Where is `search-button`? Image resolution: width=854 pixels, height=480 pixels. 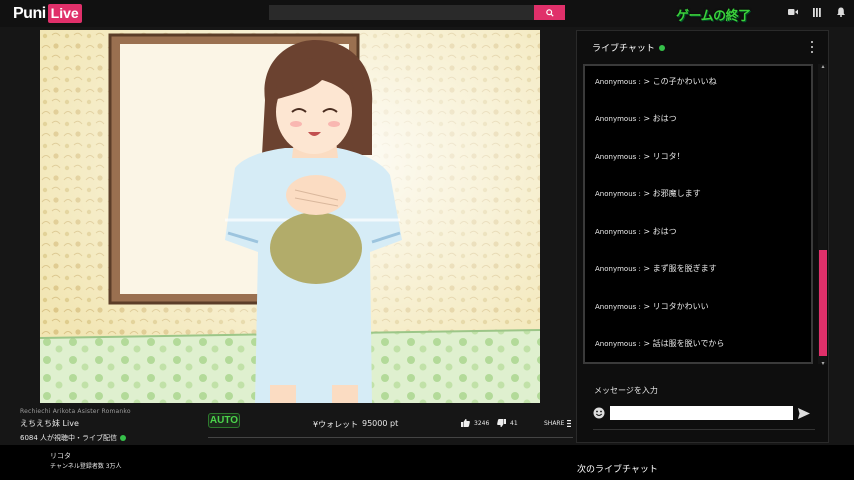 search-button is located at coordinates (549, 12).